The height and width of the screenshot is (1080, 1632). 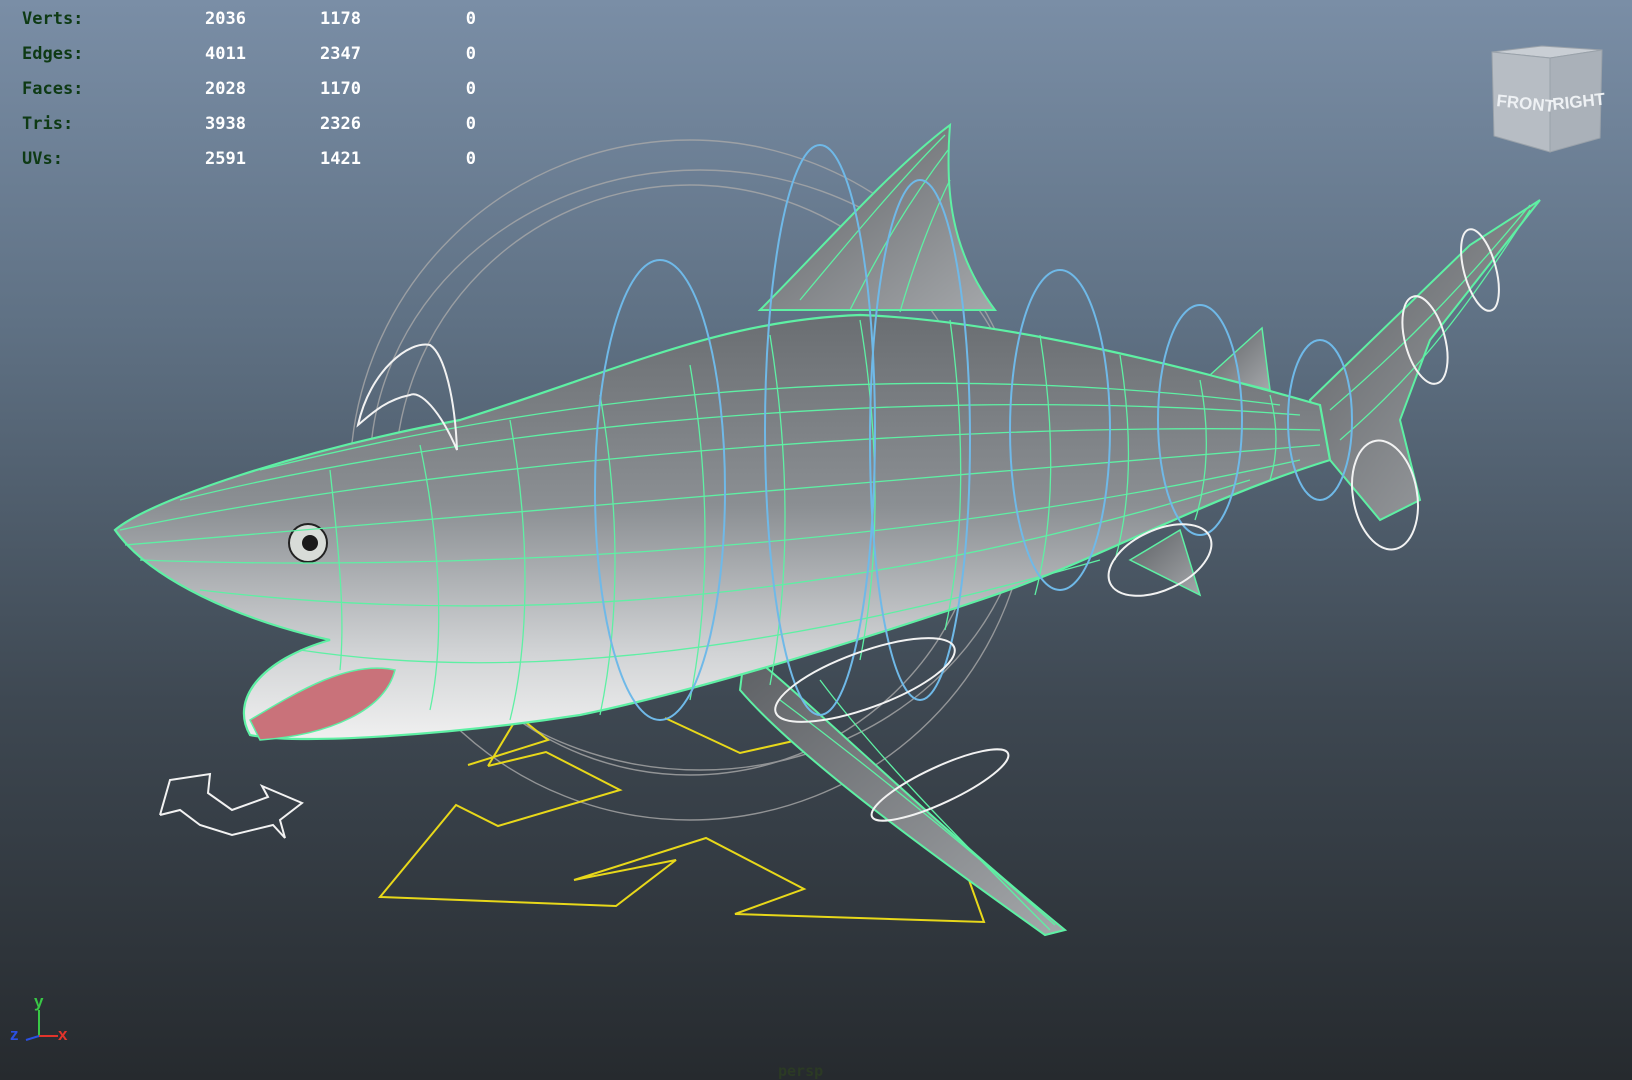 I want to click on hud-value: 3938, so click(x=225, y=124).